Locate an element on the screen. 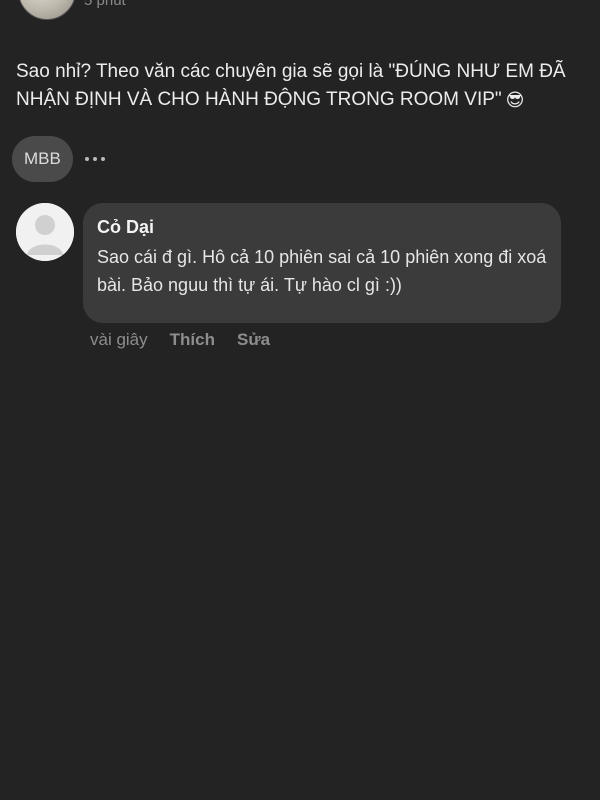 This screenshot has width=600, height=800. stock-tag-label: MBB is located at coordinates (42, 158).